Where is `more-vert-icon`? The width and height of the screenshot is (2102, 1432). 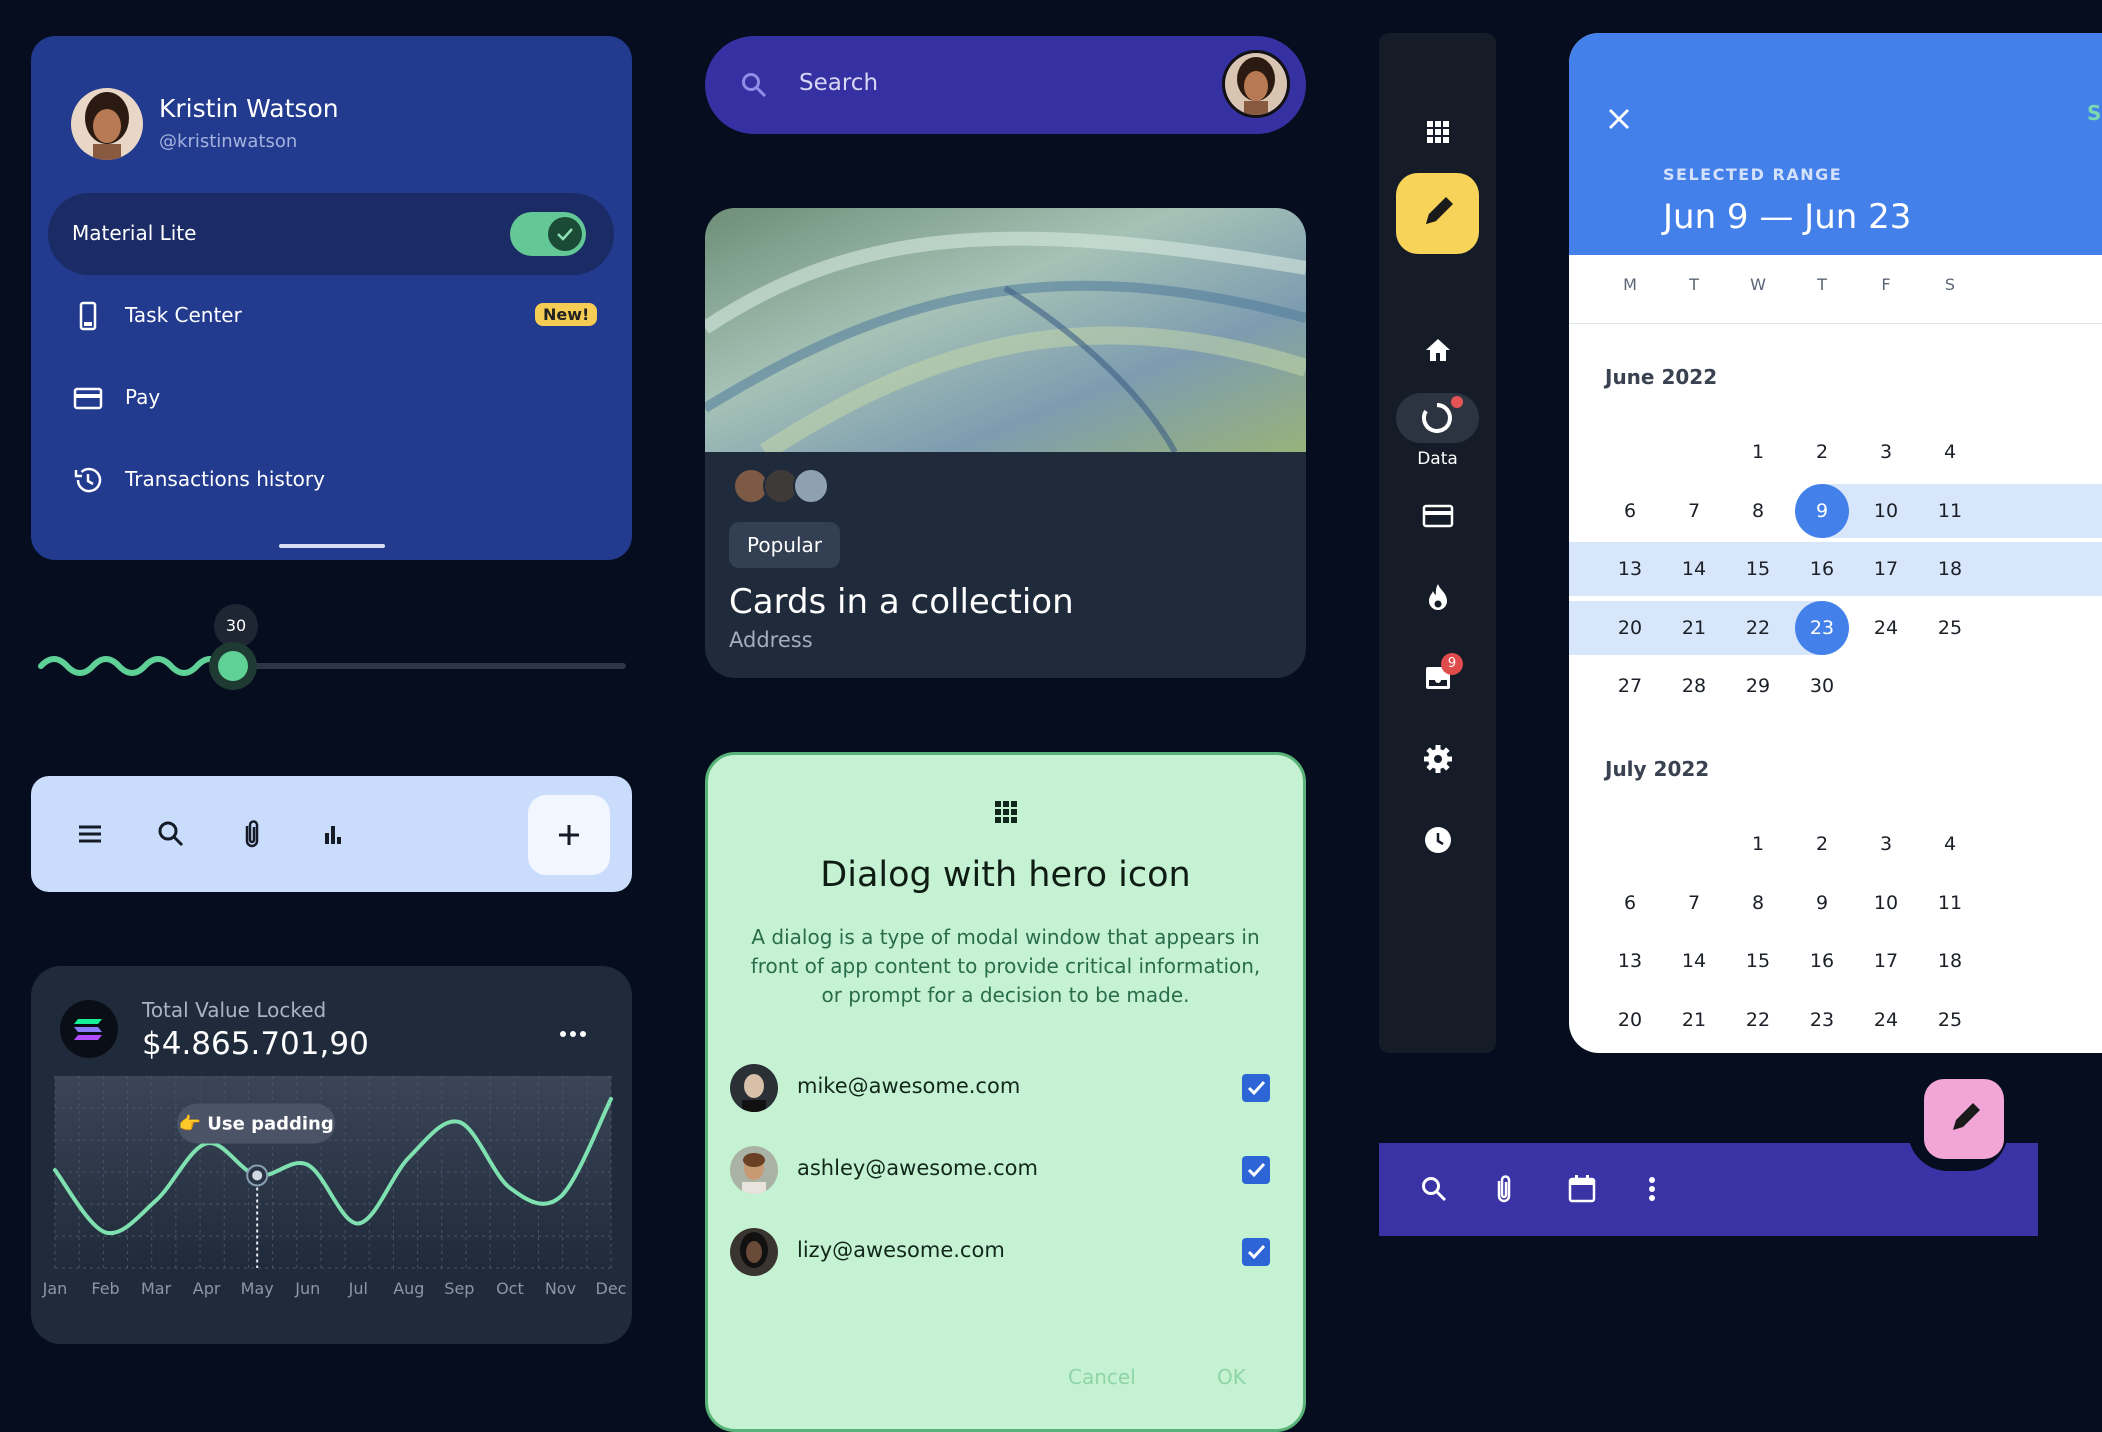
more-vert-icon is located at coordinates (1652, 1189).